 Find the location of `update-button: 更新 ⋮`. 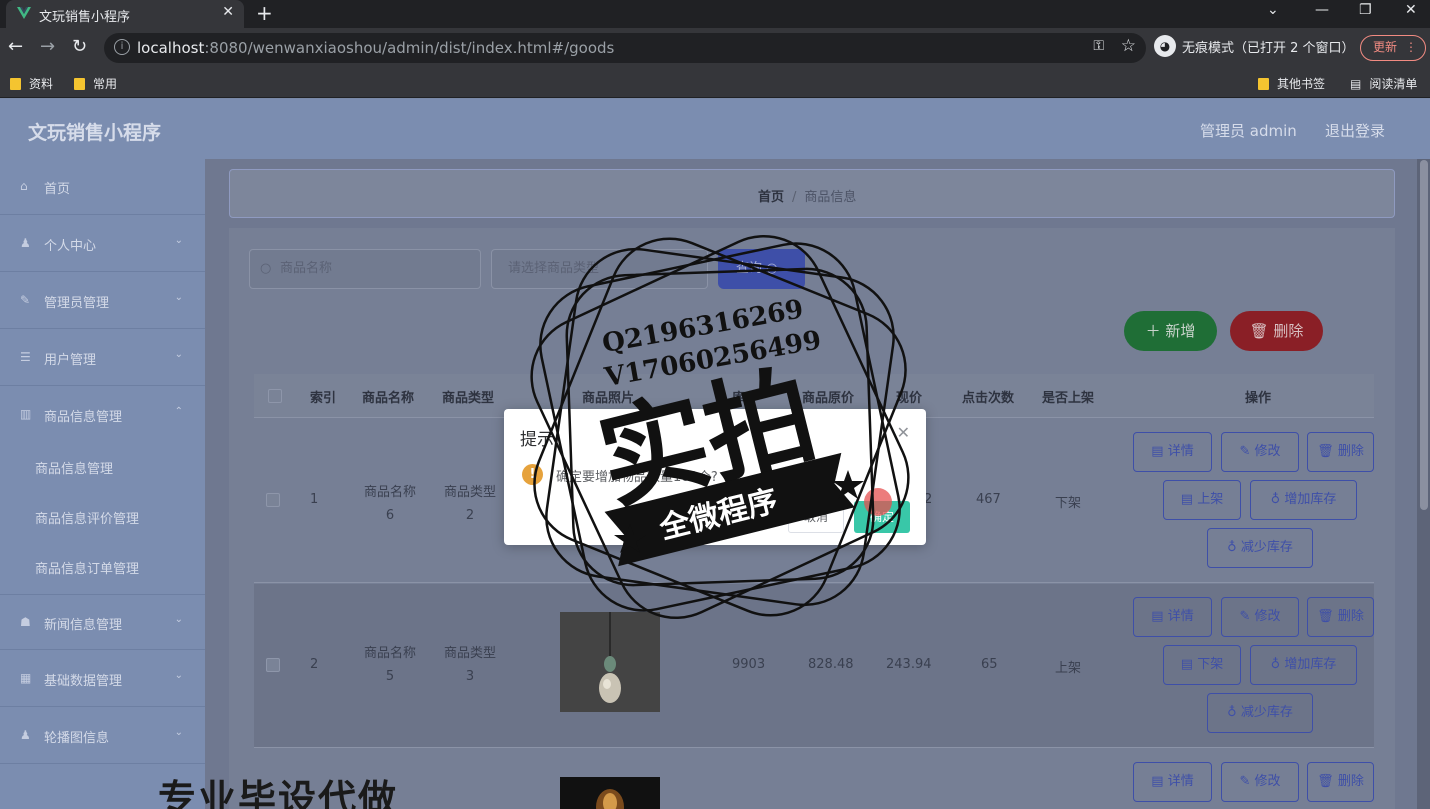

update-button: 更新 ⋮ is located at coordinates (1393, 48).